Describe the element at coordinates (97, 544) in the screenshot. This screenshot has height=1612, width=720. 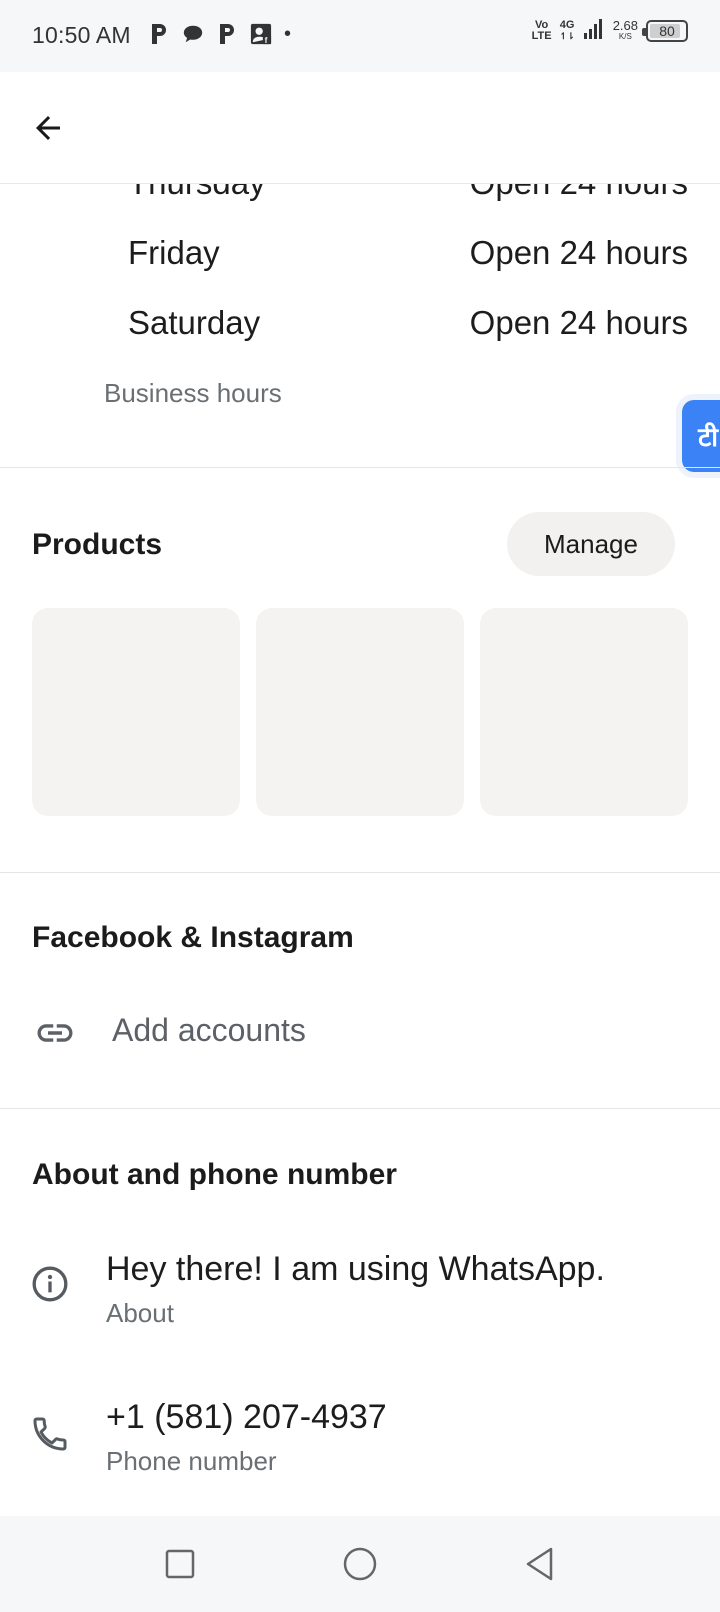
I see `products-title: Products` at that location.